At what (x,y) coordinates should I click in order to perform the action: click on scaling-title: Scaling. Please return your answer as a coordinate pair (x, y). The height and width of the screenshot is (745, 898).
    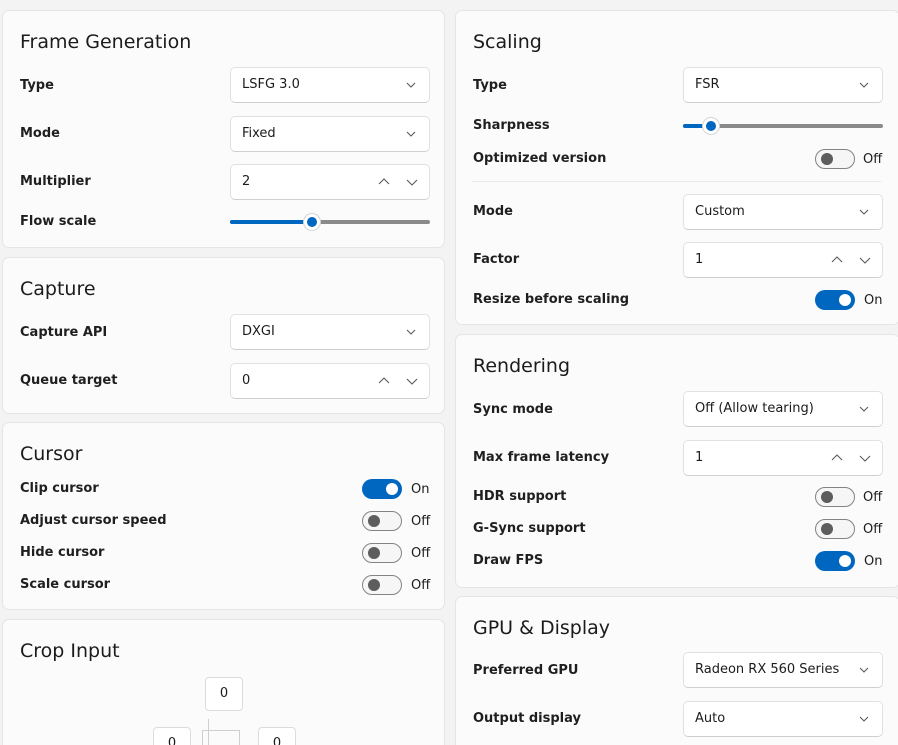
    Looking at the image, I should click on (507, 42).